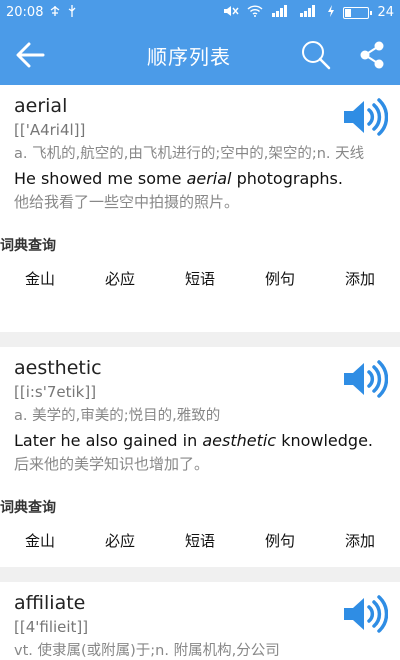 The height and width of the screenshot is (660, 400). I want to click on battery-icon, so click(358, 12).